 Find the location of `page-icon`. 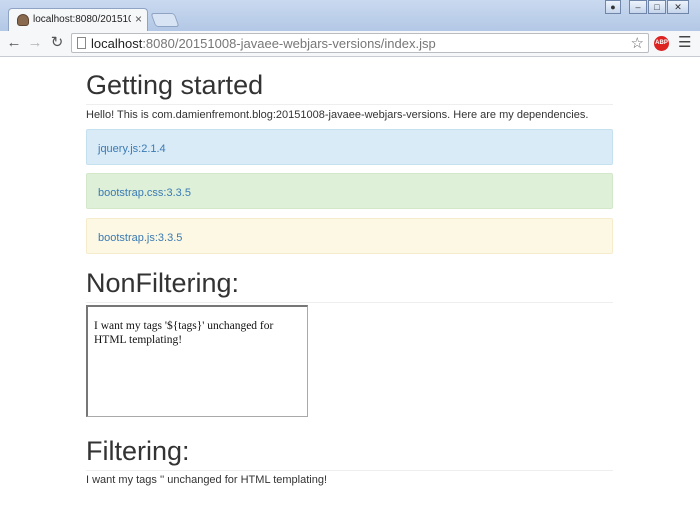

page-icon is located at coordinates (81, 43).